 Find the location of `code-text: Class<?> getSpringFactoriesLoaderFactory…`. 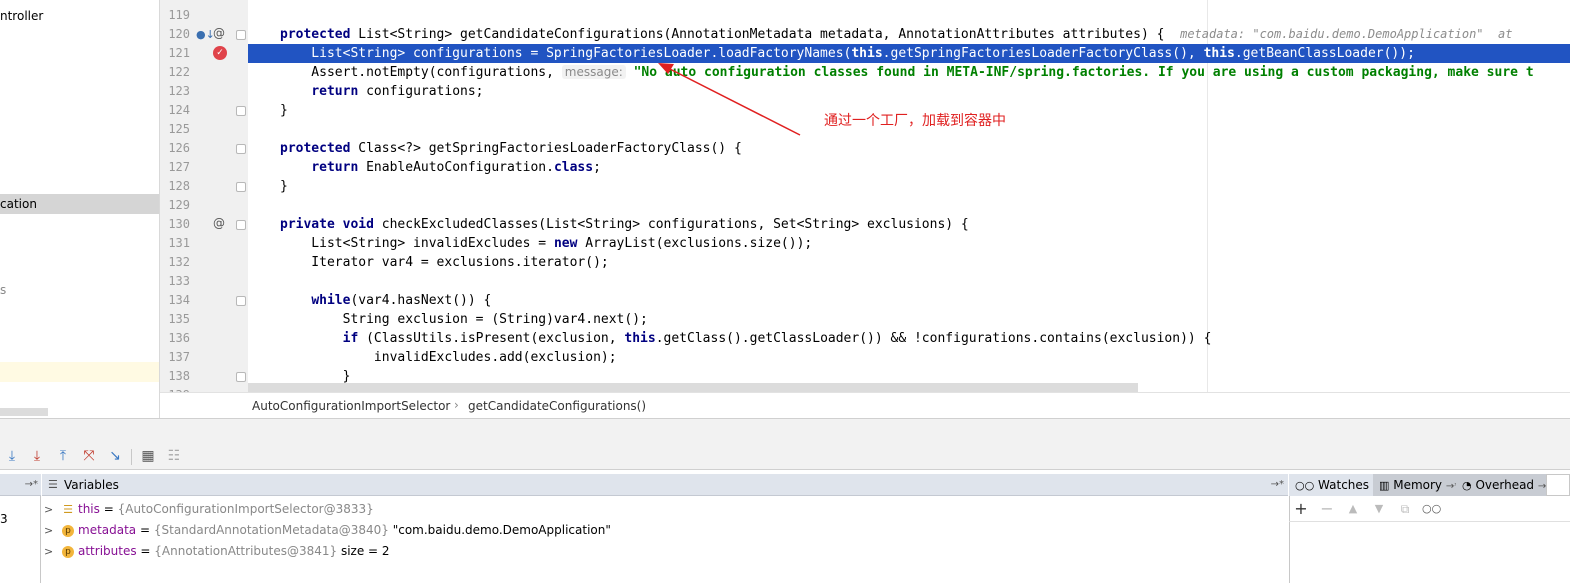

code-text: Class<?> getSpringFactoriesLoaderFactory… is located at coordinates (546, 148).